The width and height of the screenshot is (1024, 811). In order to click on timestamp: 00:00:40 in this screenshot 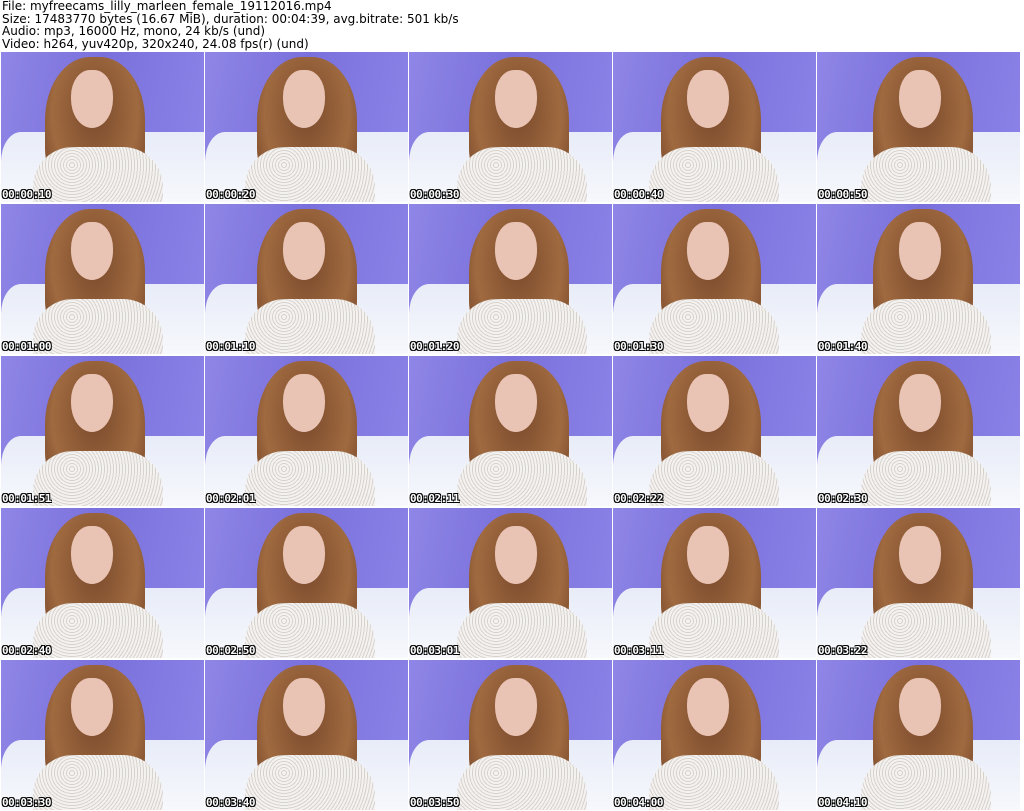, I will do `click(638, 194)`.